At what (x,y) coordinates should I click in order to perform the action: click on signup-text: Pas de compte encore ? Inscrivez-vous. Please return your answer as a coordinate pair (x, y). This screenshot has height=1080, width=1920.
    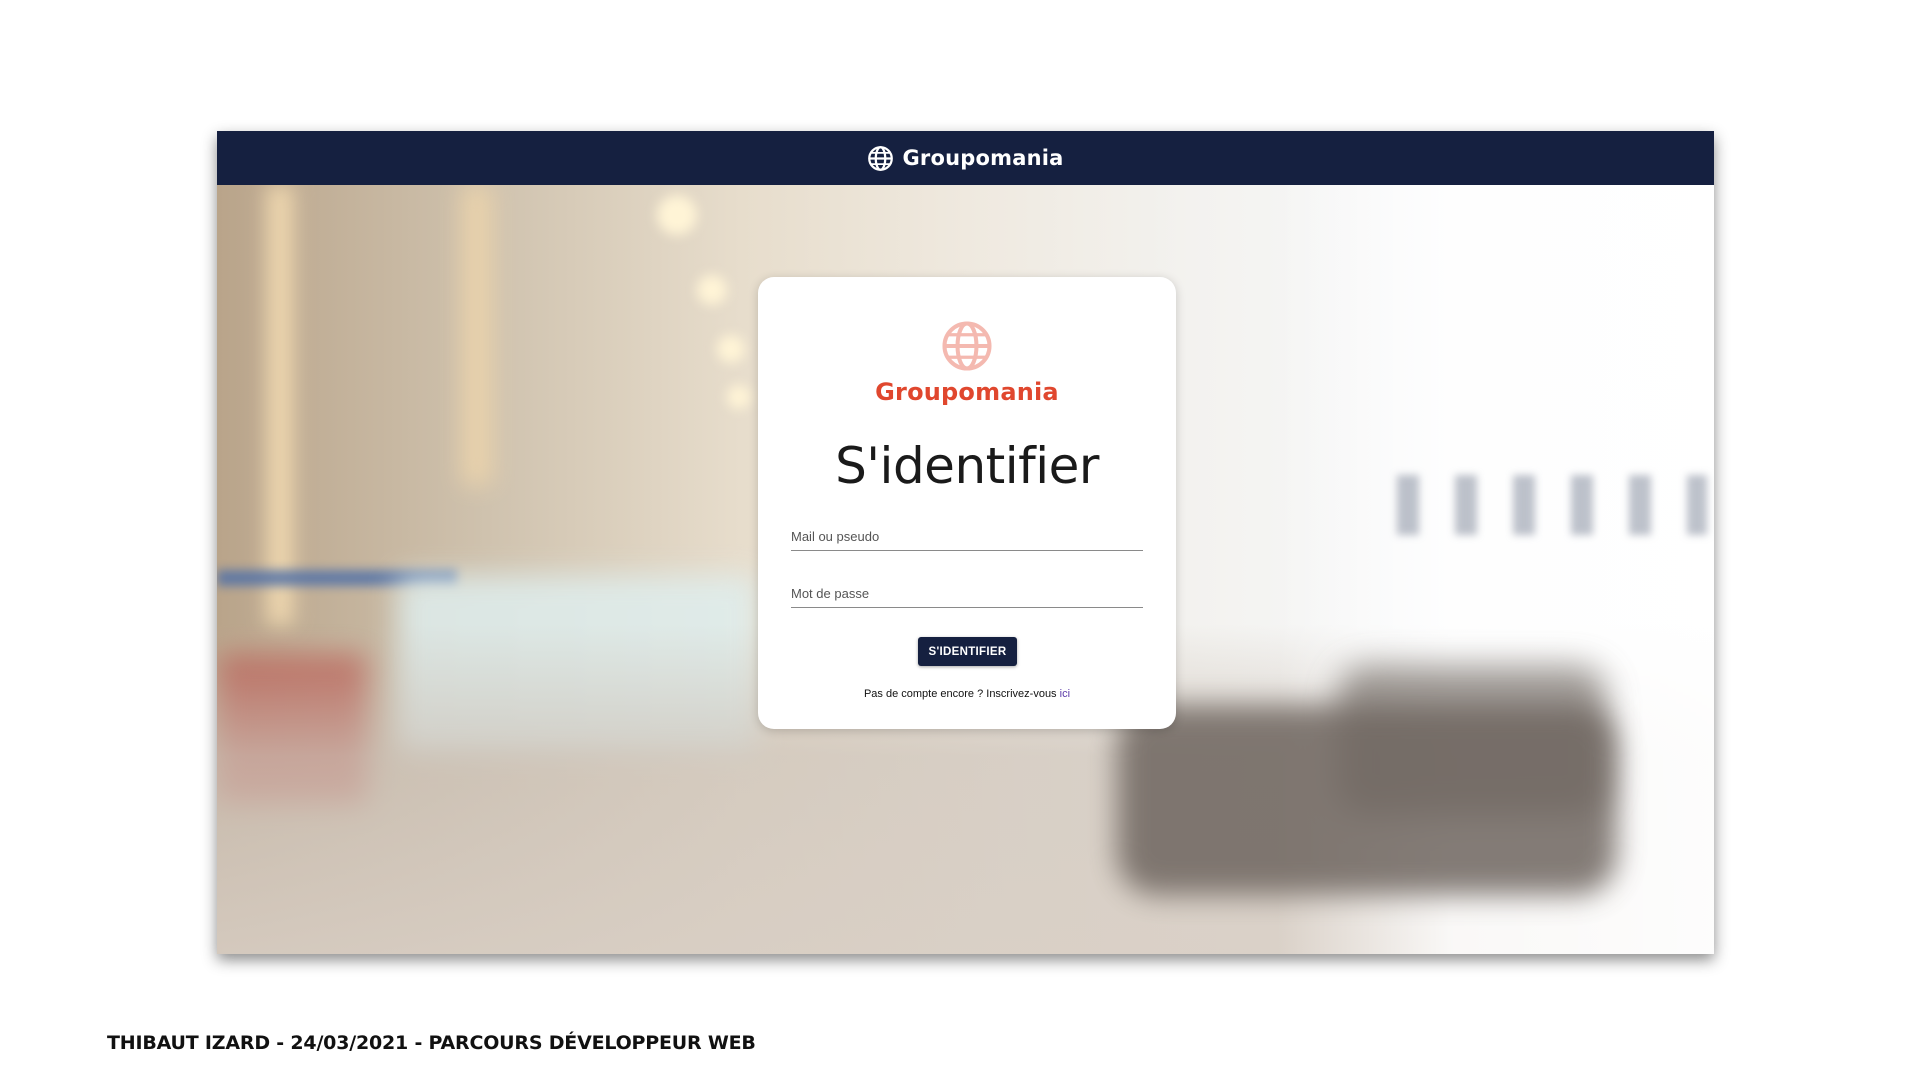
    Looking at the image, I should click on (960, 694).